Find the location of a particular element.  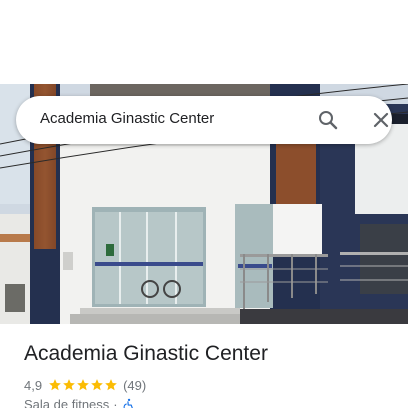

review-count: (49) is located at coordinates (134, 385).